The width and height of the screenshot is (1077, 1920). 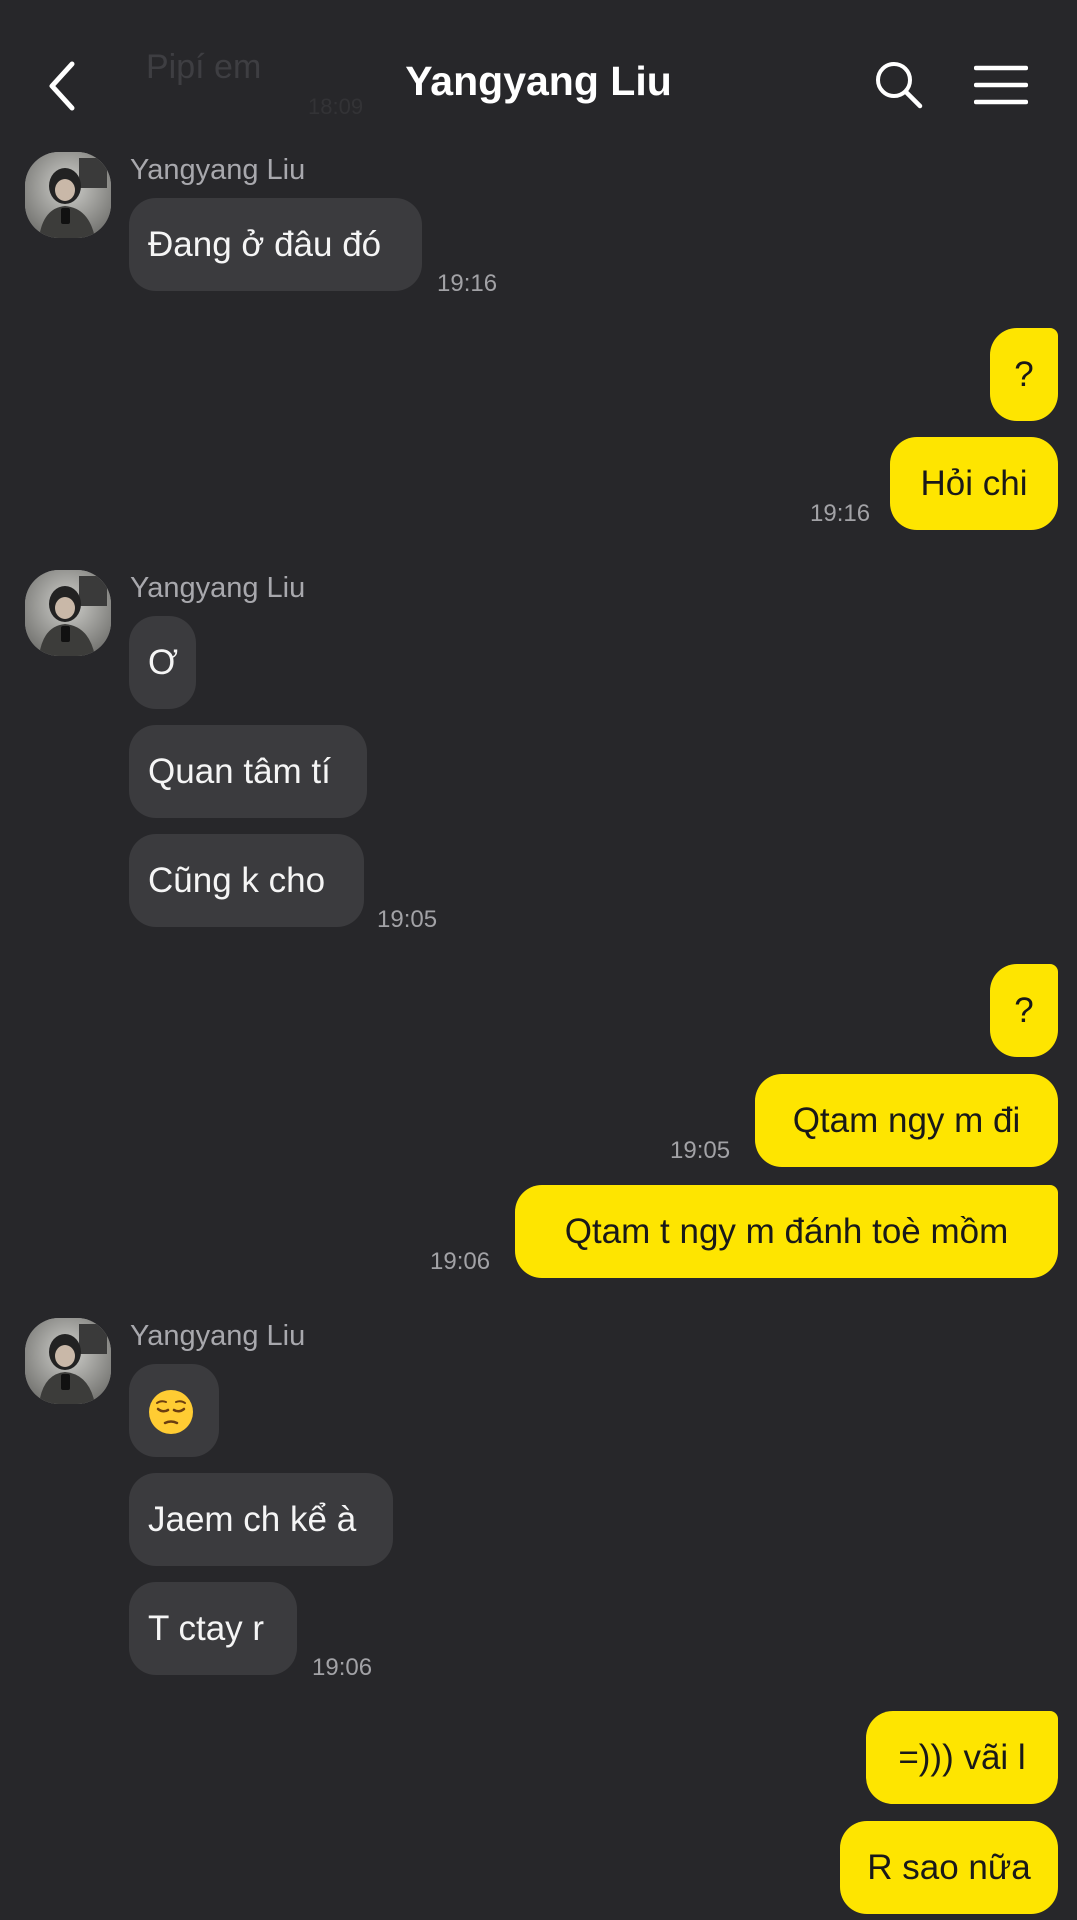 I want to click on message-bubble-incoming: Ơ, so click(x=162, y=662).